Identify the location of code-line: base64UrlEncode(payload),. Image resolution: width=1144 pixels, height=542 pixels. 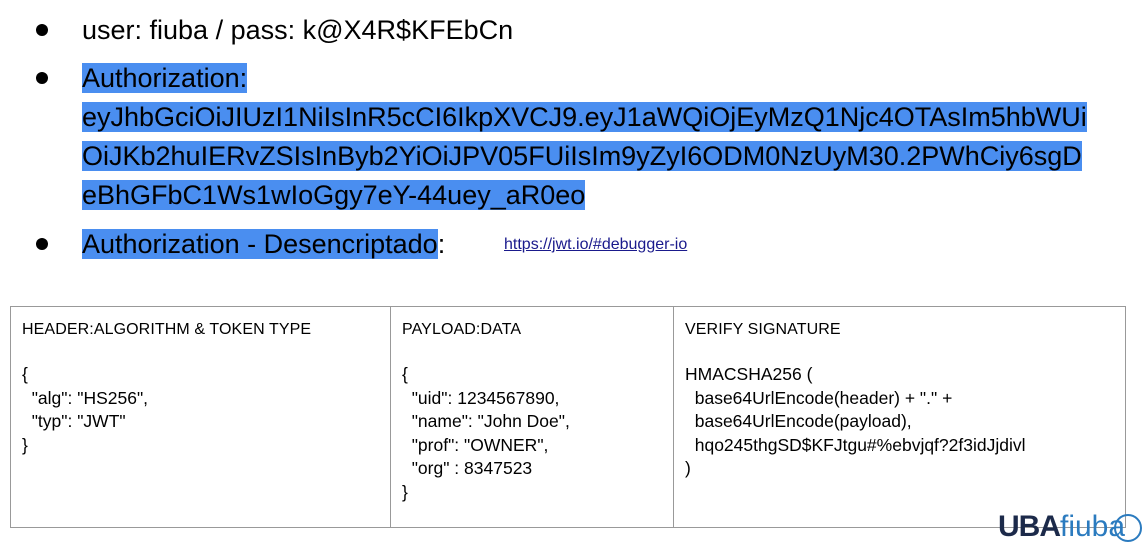
(798, 421).